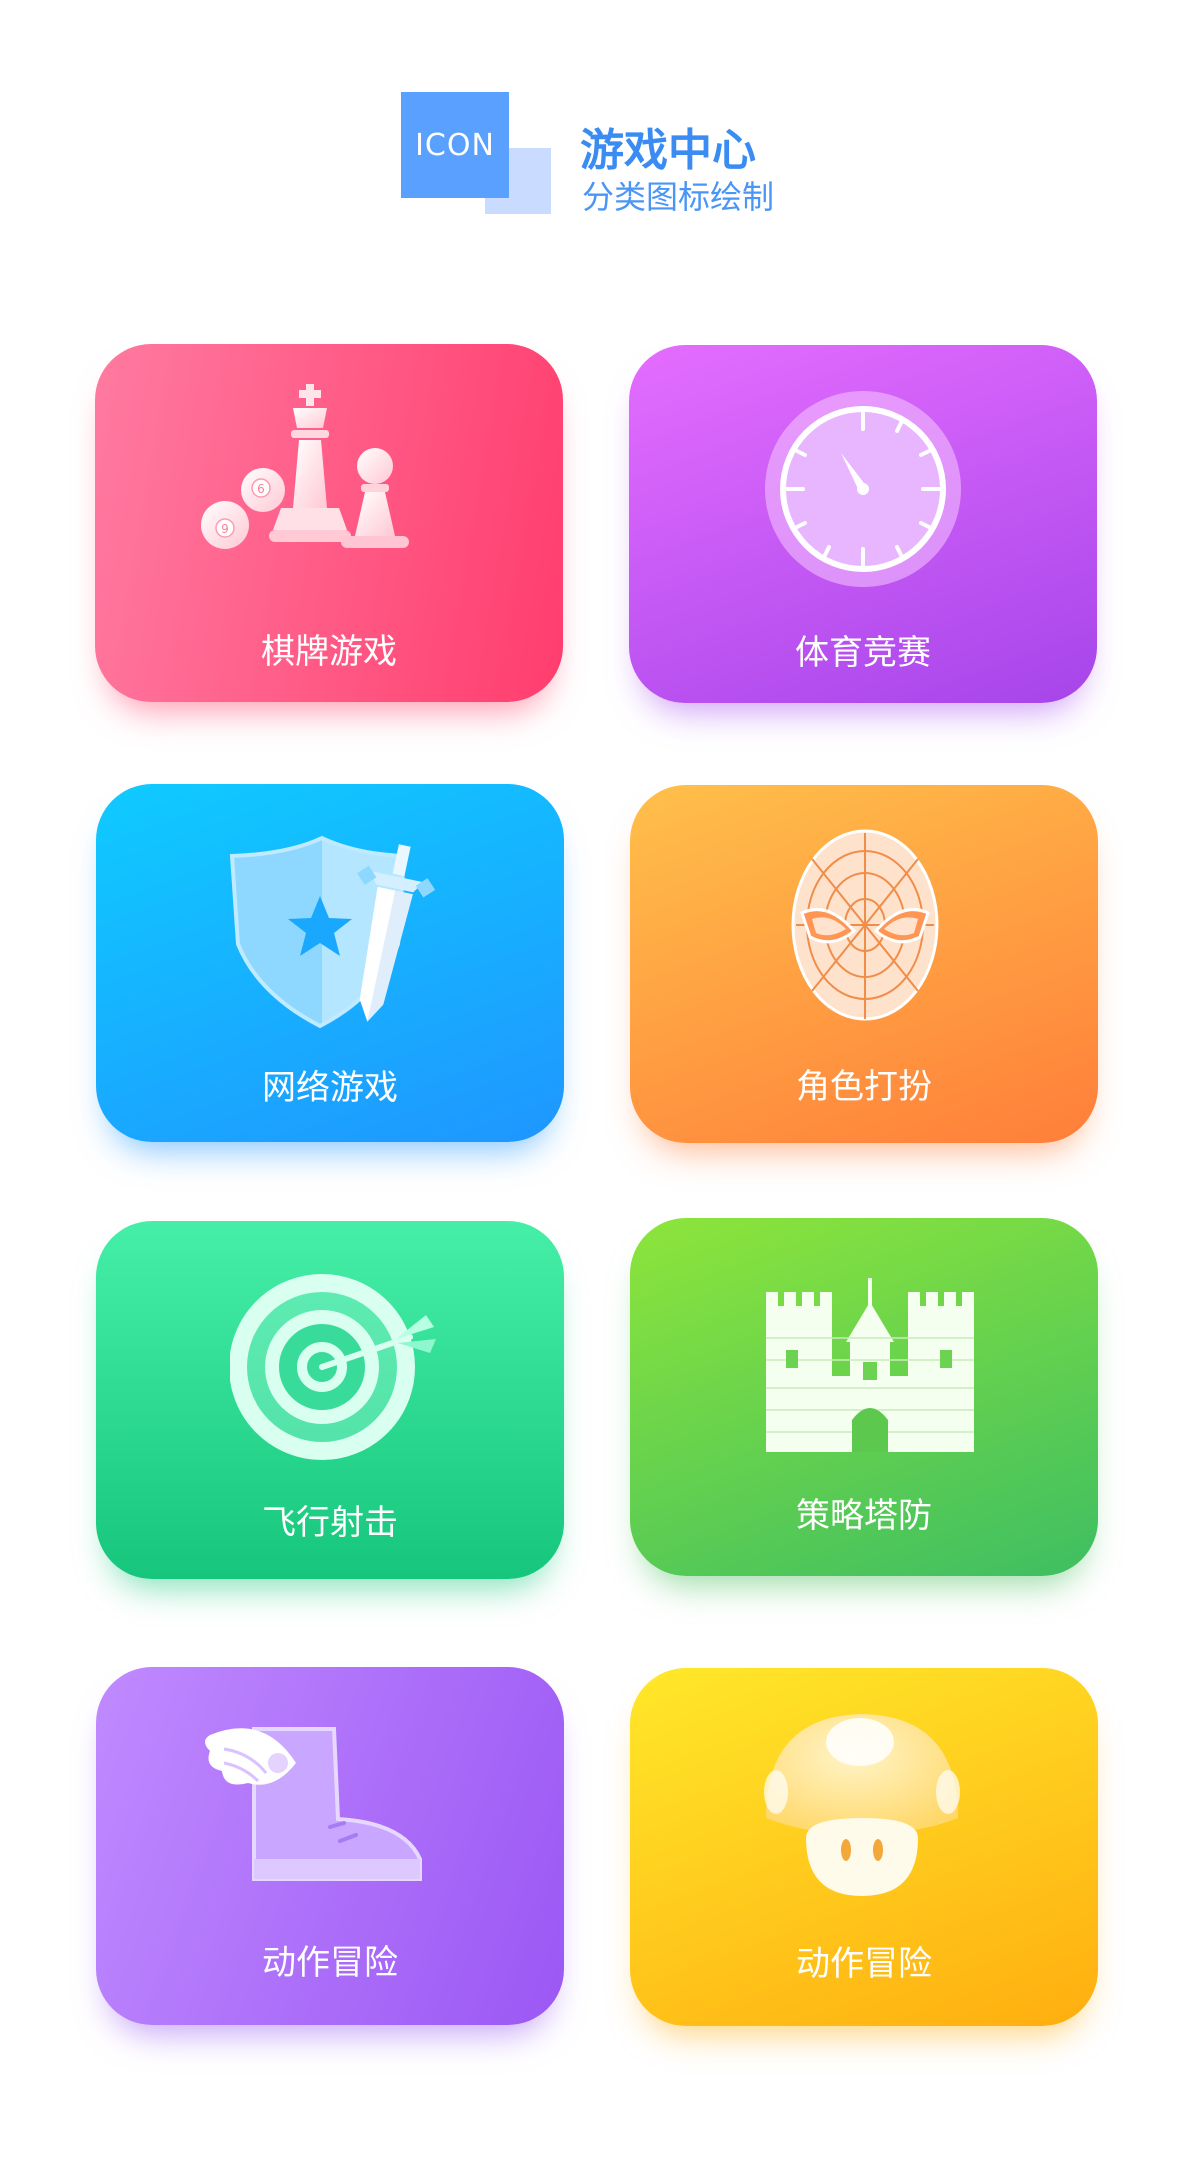 The image size is (1200, 2161). I want to click on stopwatch-icon, so click(863, 489).